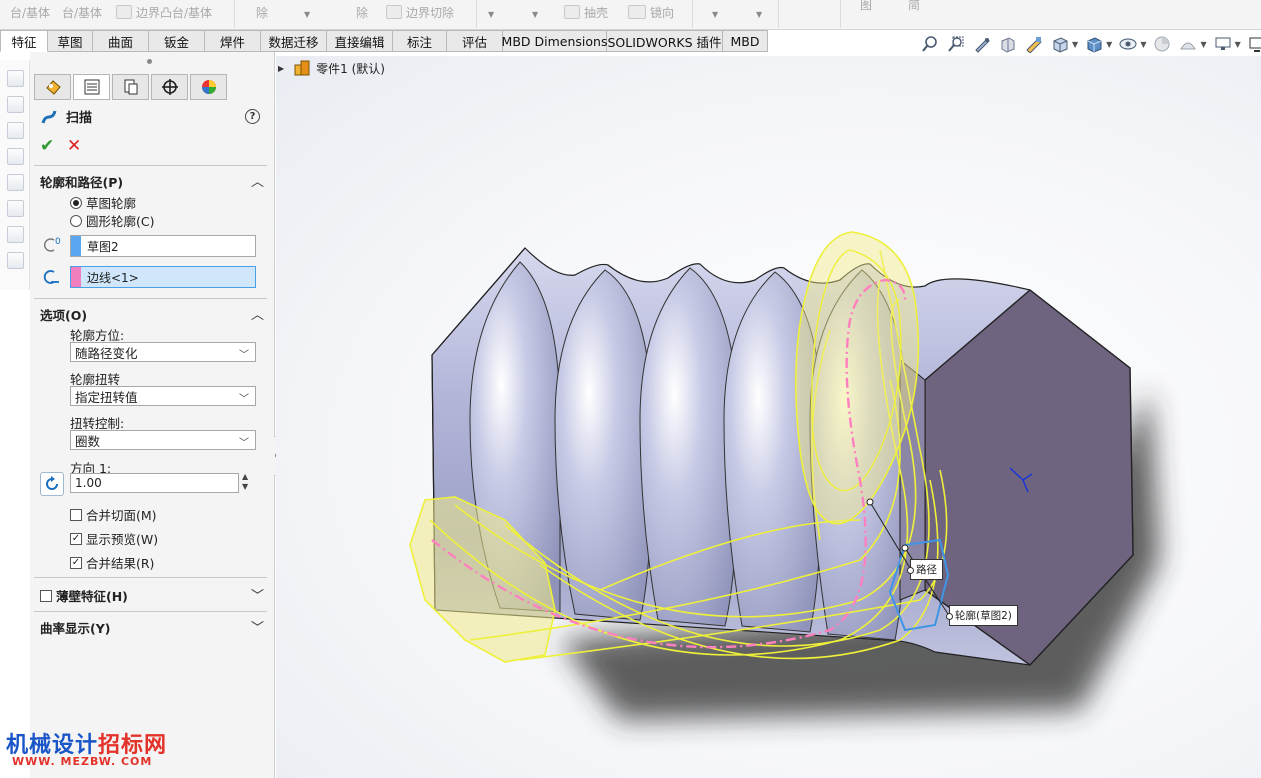  Describe the element at coordinates (63, 314) in the screenshot. I see `options-group-header: 选项(O)` at that location.